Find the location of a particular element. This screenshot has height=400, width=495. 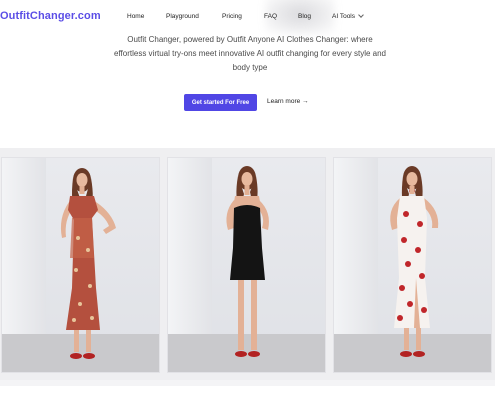

get-started-button: Get started For Free is located at coordinates (220, 102).